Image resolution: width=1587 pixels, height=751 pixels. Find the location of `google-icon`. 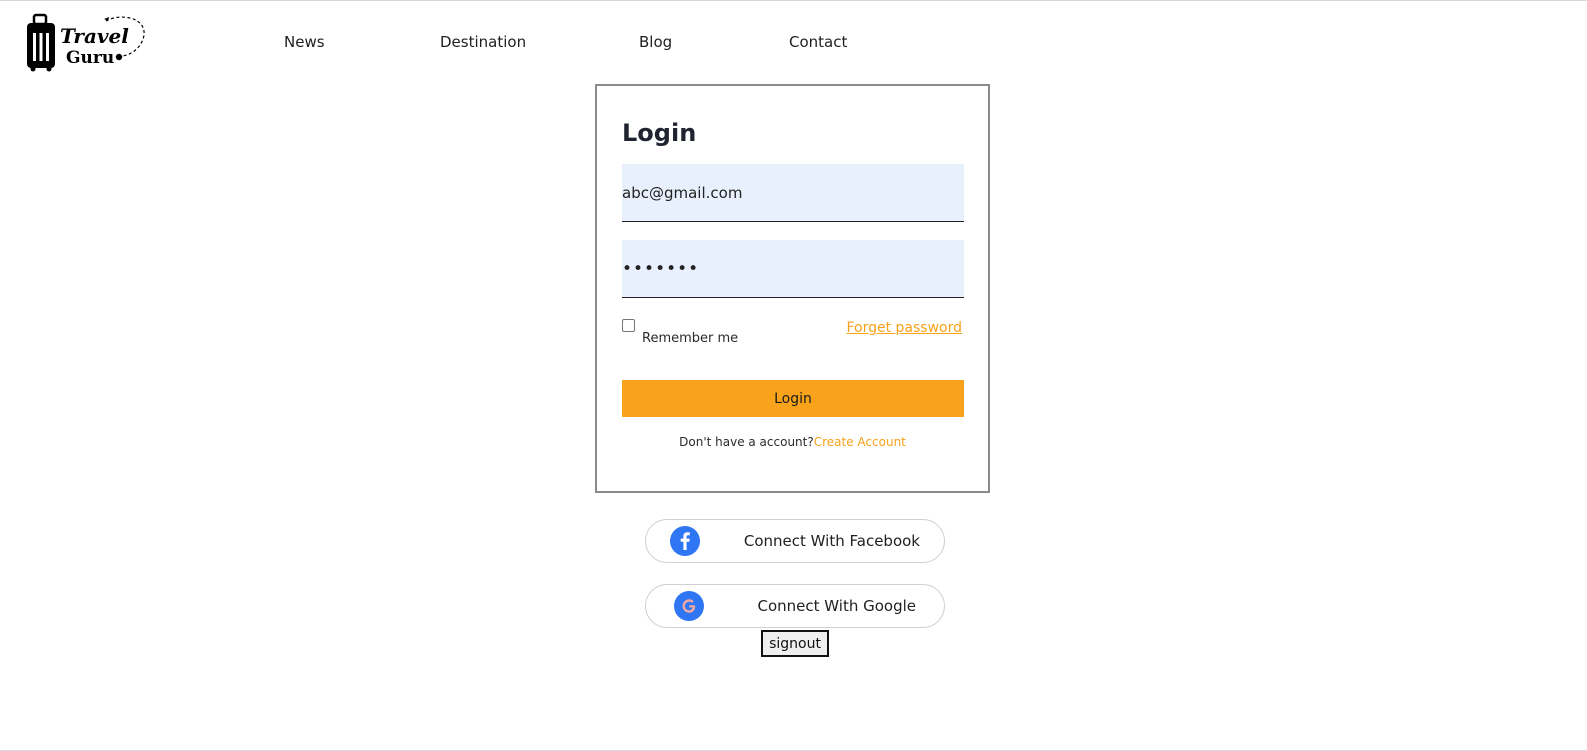

google-icon is located at coordinates (689, 606).